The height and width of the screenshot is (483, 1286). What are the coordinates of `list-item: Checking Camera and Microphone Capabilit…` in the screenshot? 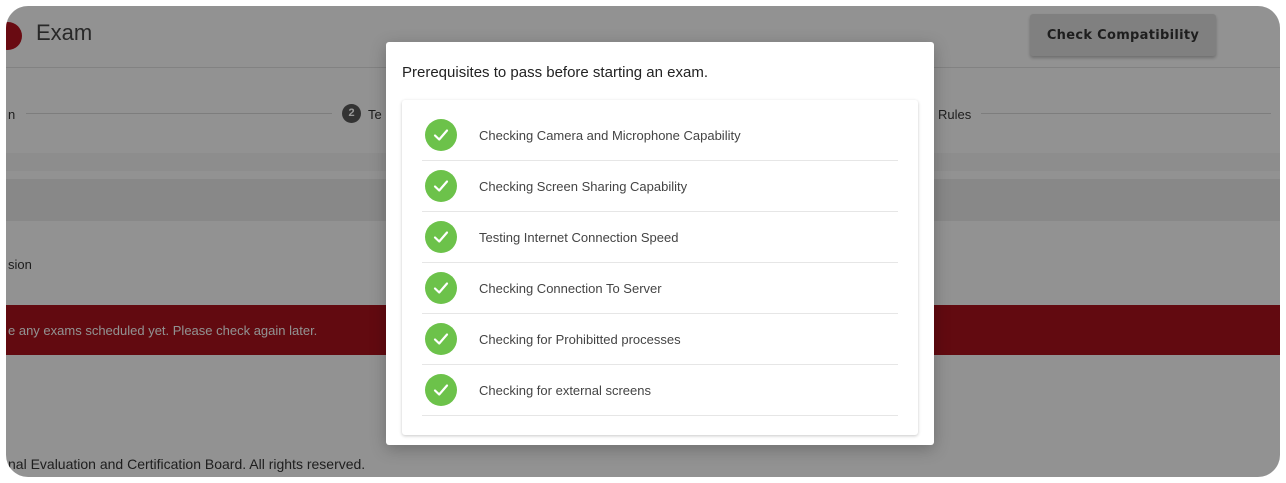 It's located at (660, 135).